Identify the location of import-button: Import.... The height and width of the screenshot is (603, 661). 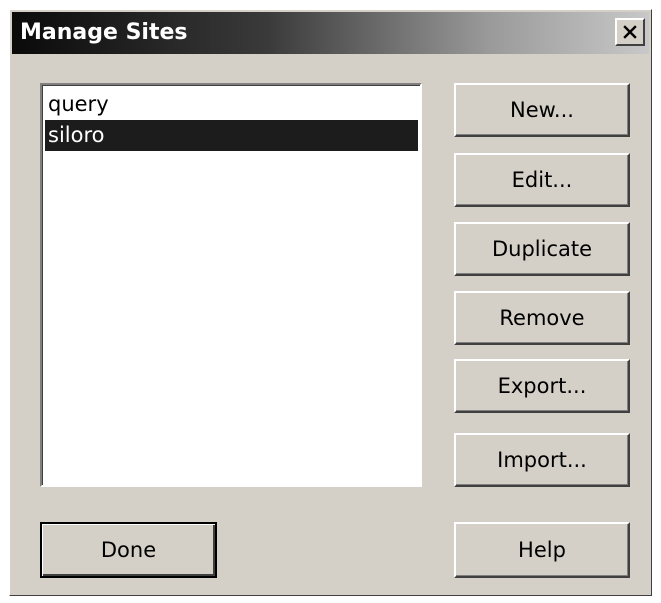
(542, 460).